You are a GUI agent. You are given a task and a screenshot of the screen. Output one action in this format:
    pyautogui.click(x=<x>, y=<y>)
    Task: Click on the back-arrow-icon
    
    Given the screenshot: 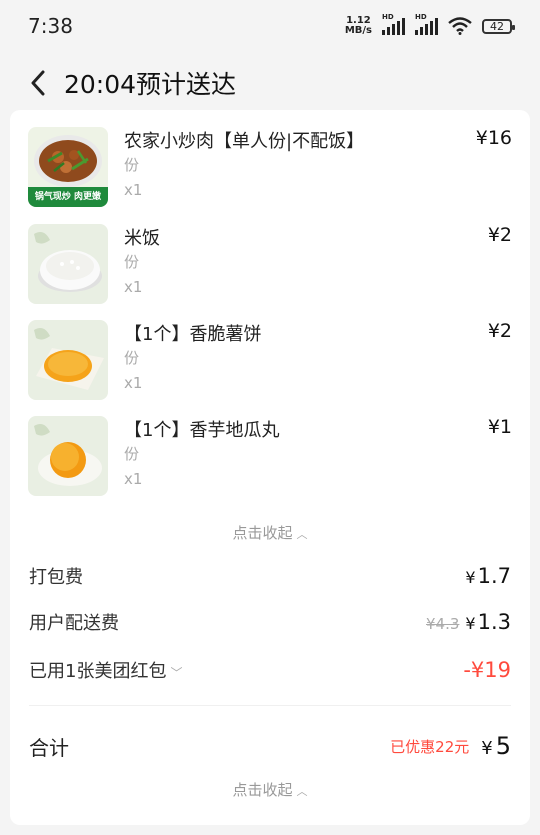 What is the action you would take?
    pyautogui.click(x=40, y=83)
    